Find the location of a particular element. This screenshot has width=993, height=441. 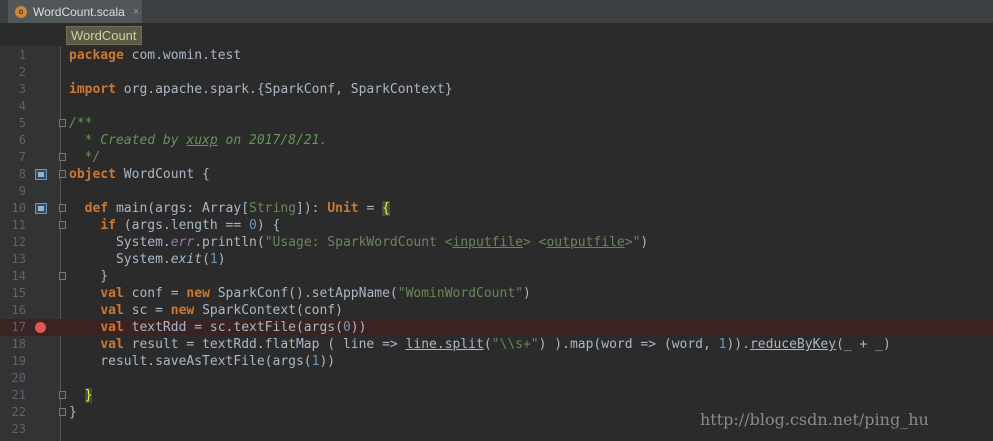

line-number: 3 is located at coordinates (13, 89).